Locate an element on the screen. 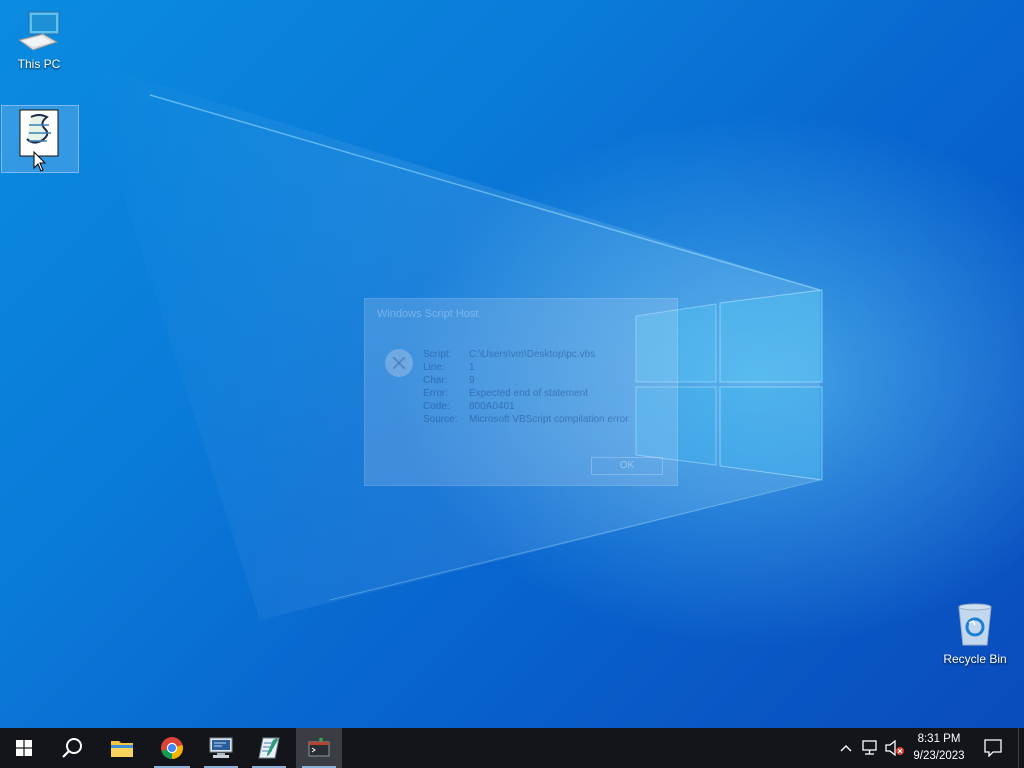 Image resolution: width=1024 pixels, height=768 pixels. dialog-key: Char: is located at coordinates (435, 380).